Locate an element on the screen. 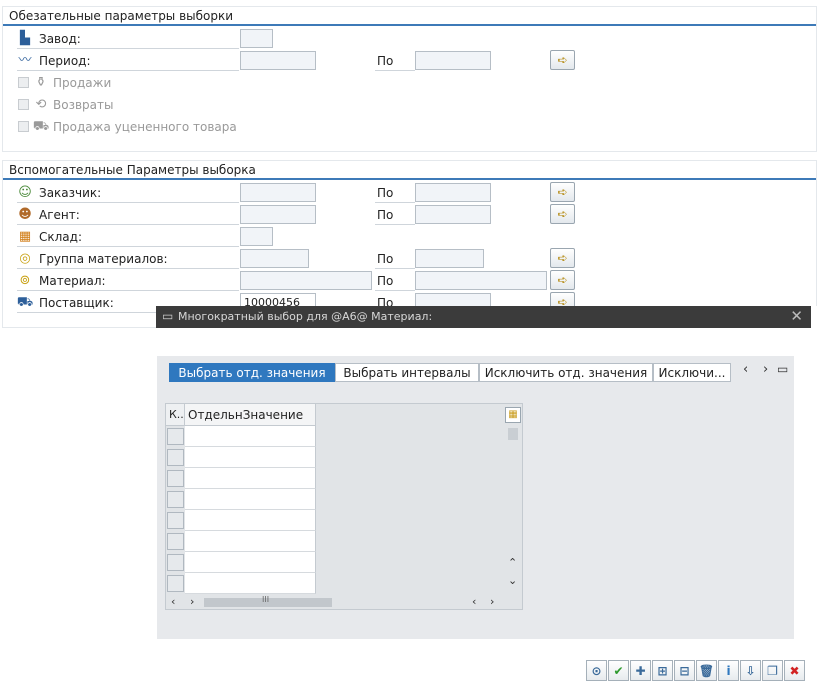 The height and width of the screenshot is (687, 817). scroll-up-icon: ⌃ is located at coordinates (512, 562).